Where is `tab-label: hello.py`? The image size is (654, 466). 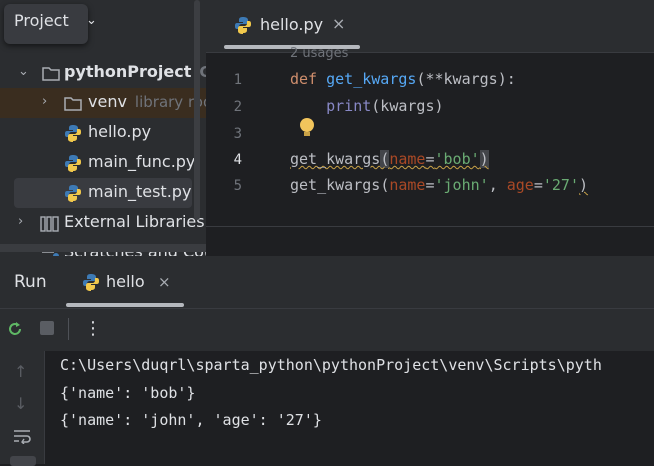
tab-label: hello.py is located at coordinates (292, 24).